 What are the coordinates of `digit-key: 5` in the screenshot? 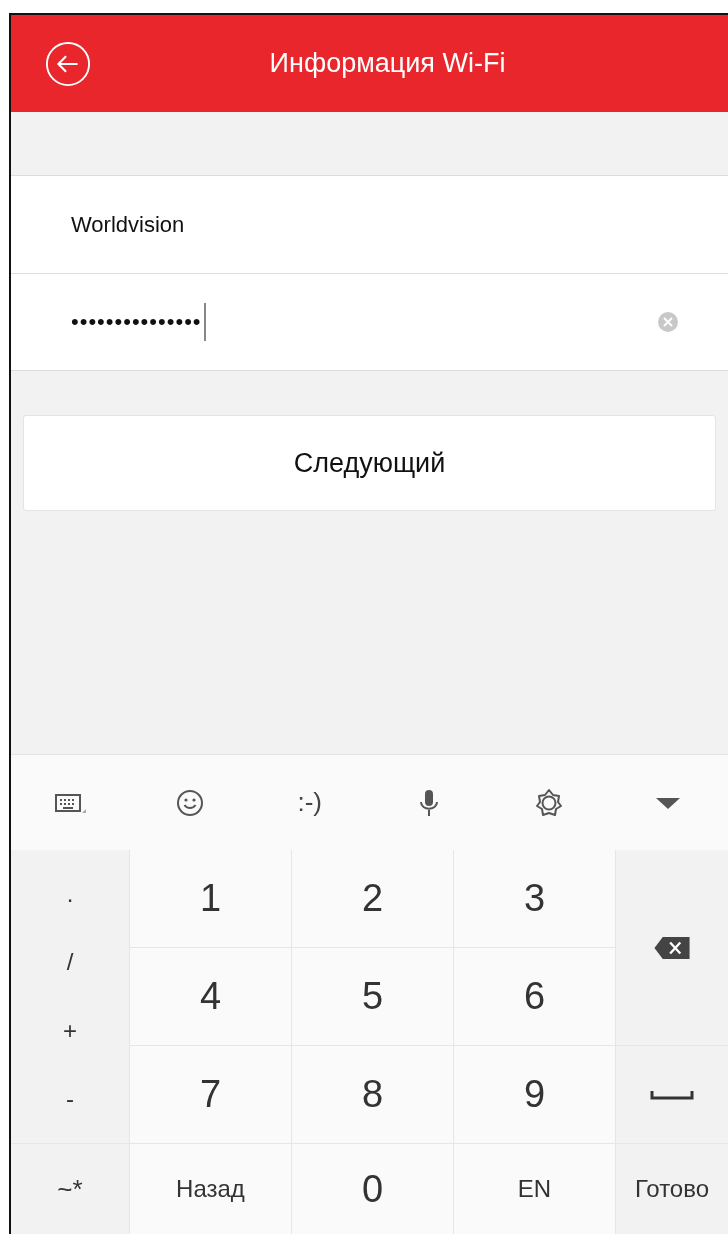 It's located at (372, 996).